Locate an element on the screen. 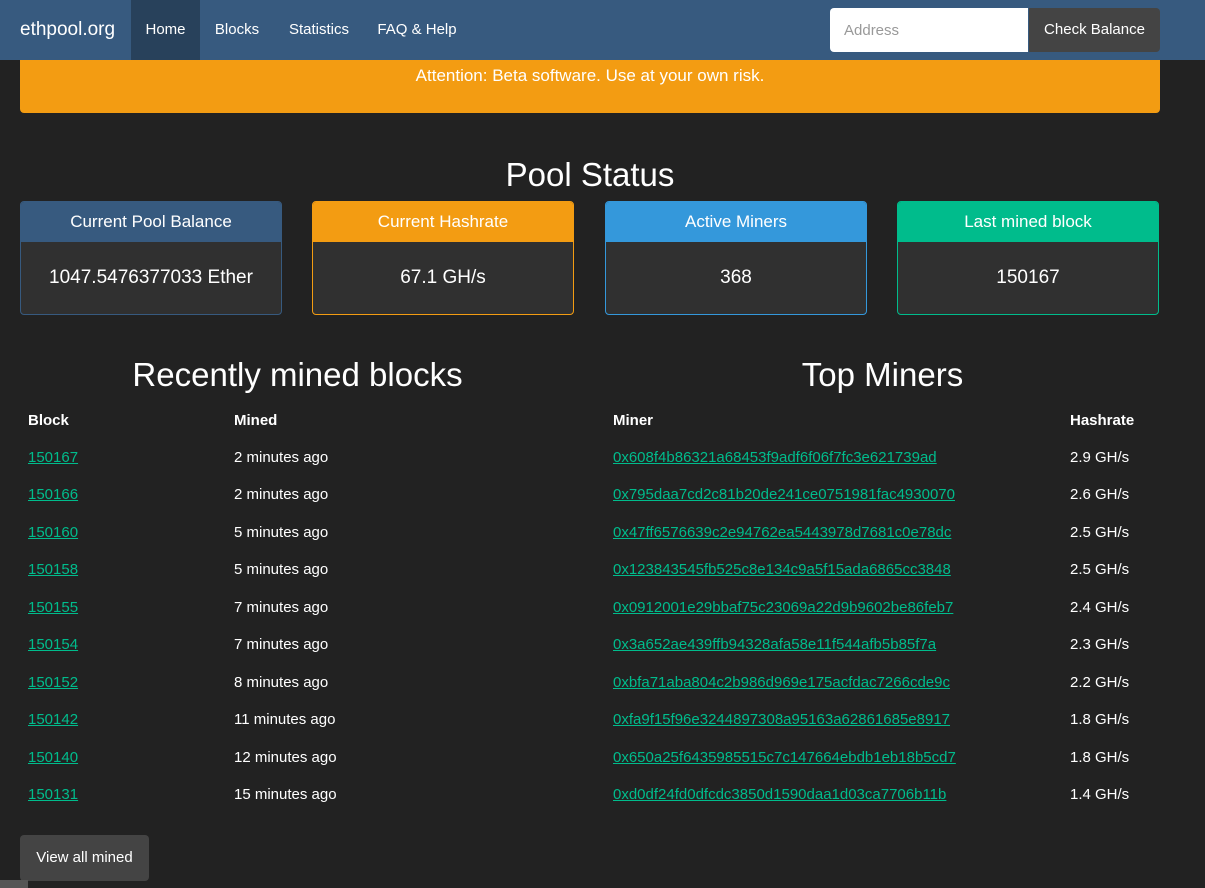 This screenshot has height=888, width=1205. miner-column-header: Miner is located at coordinates (633, 420).